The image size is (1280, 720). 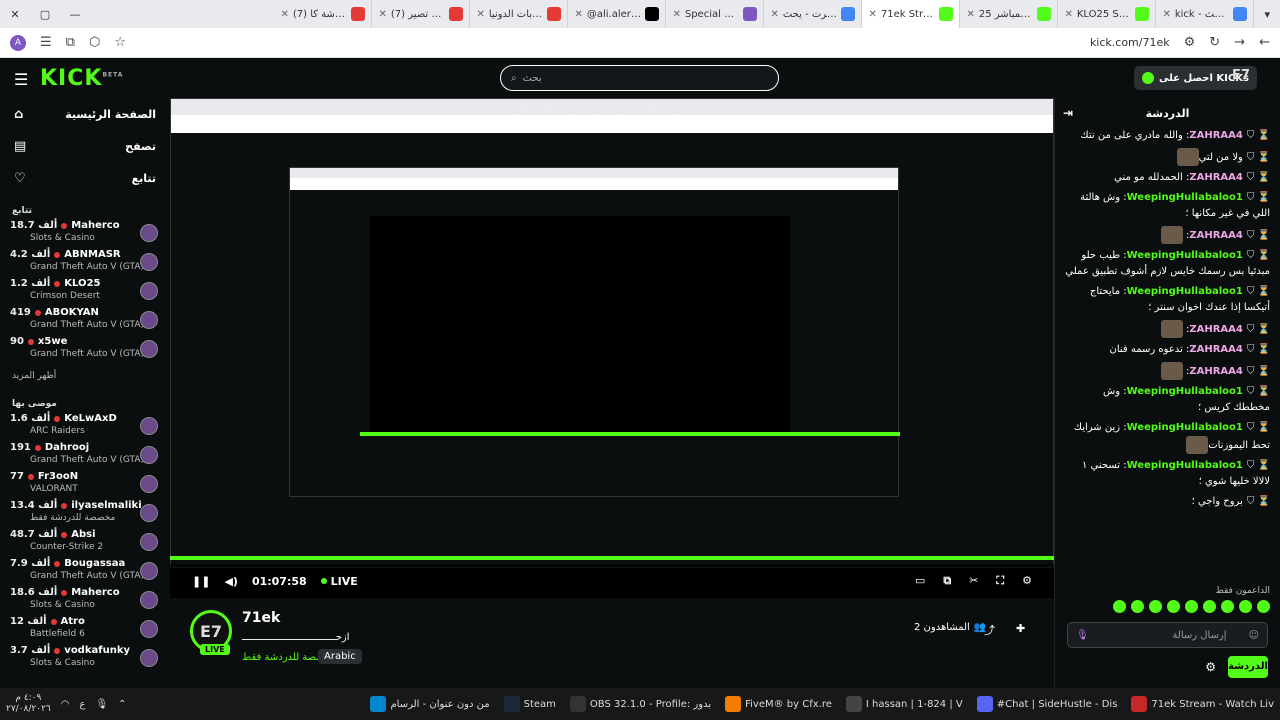 What do you see at coordinates (1020, 628) in the screenshot?
I see `add-friend-icon: ✚` at bounding box center [1020, 628].